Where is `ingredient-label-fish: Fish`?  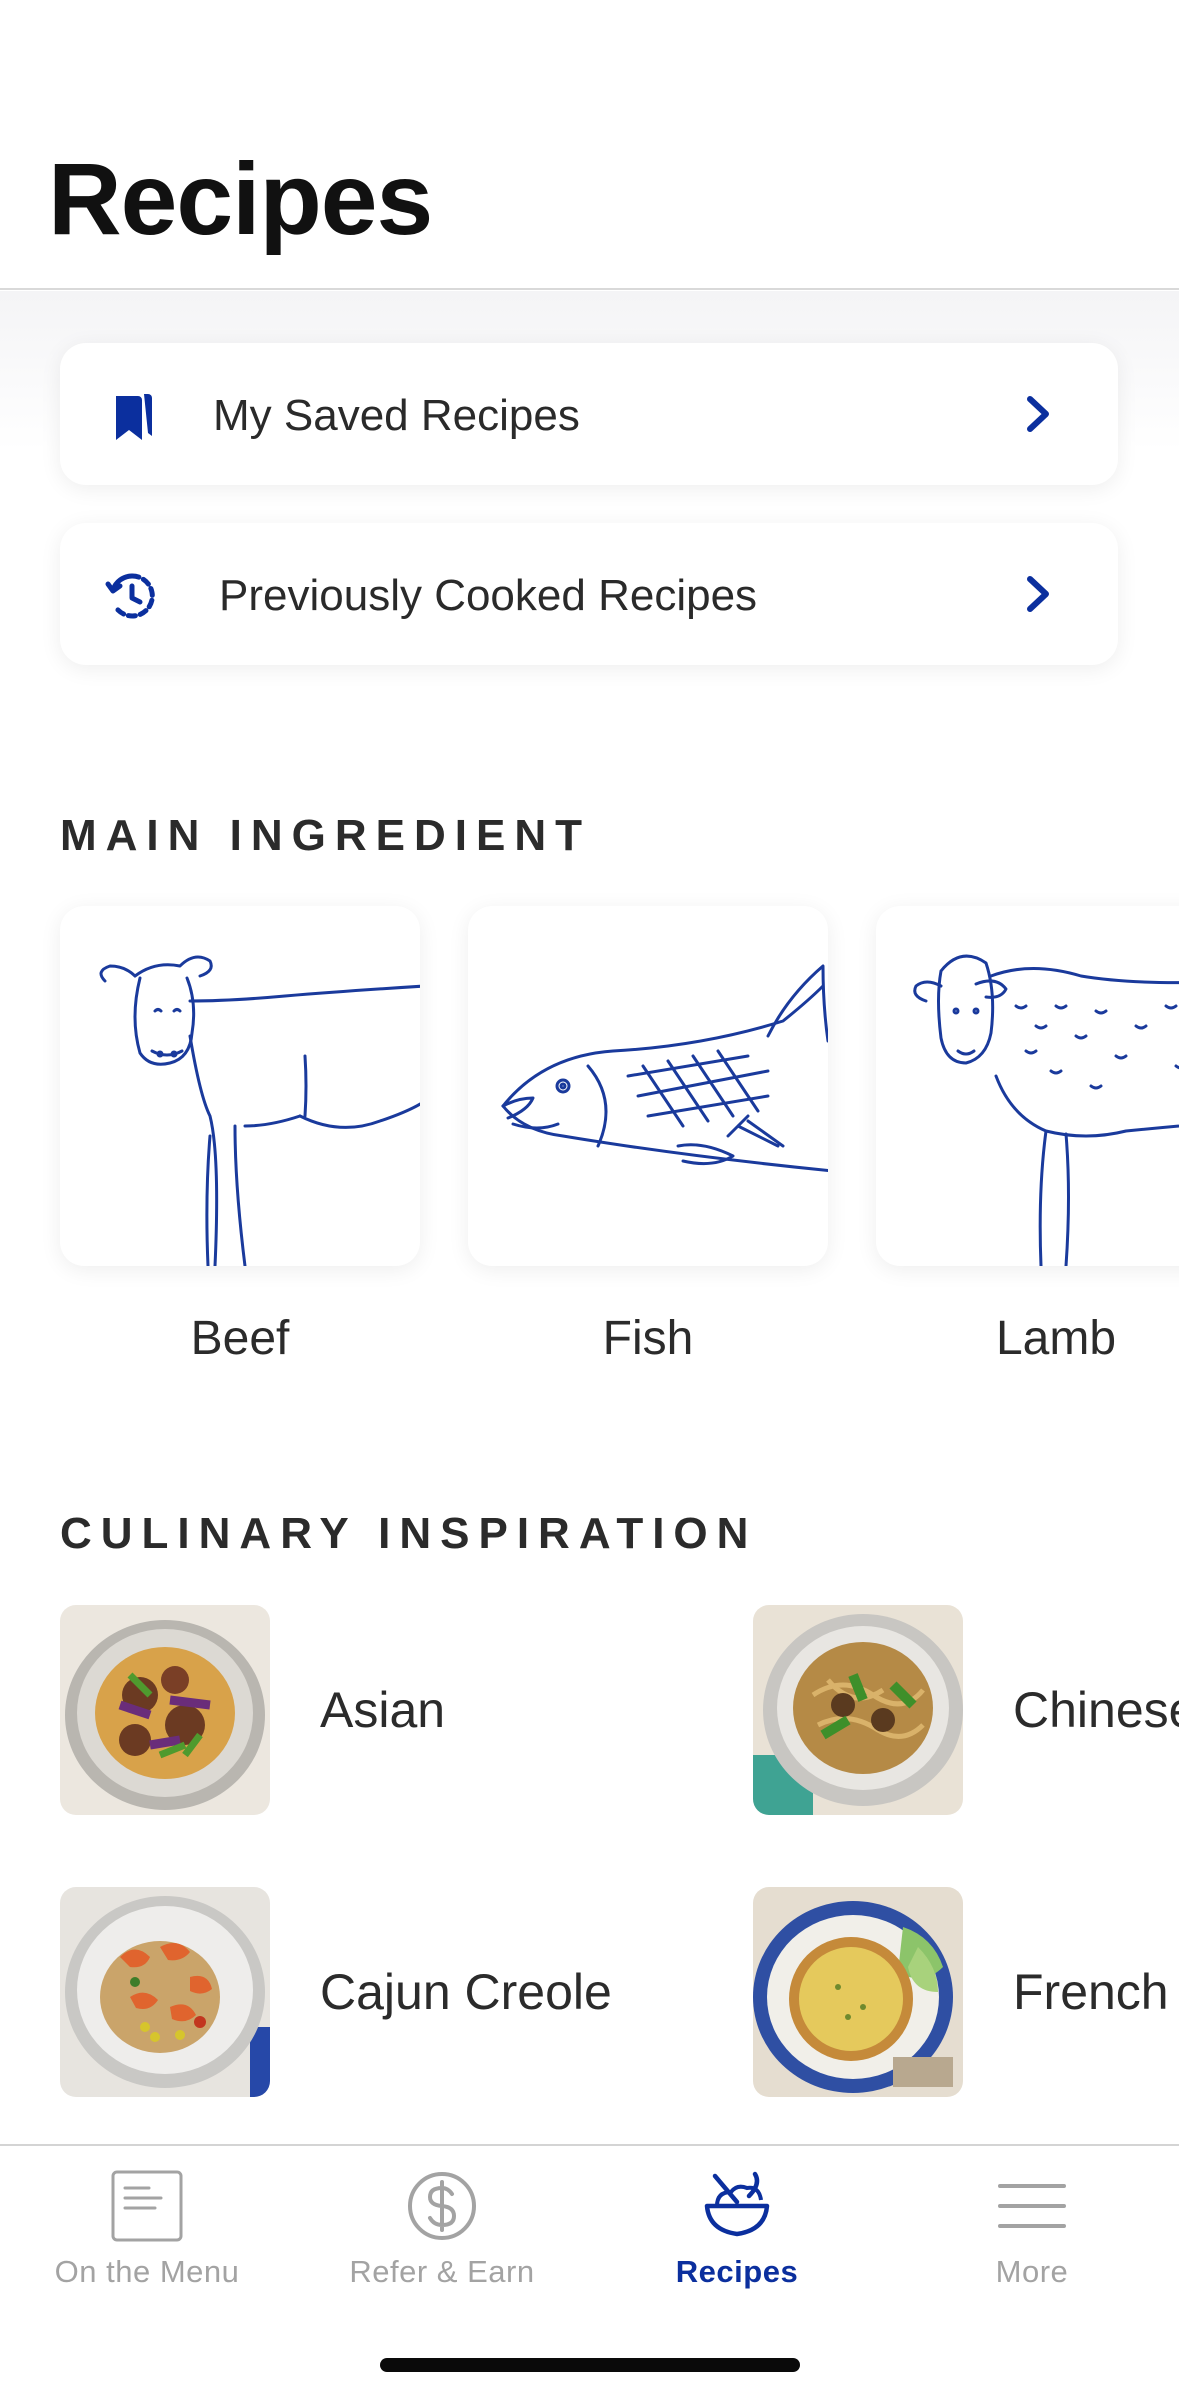 ingredient-label-fish: Fish is located at coordinates (648, 1338).